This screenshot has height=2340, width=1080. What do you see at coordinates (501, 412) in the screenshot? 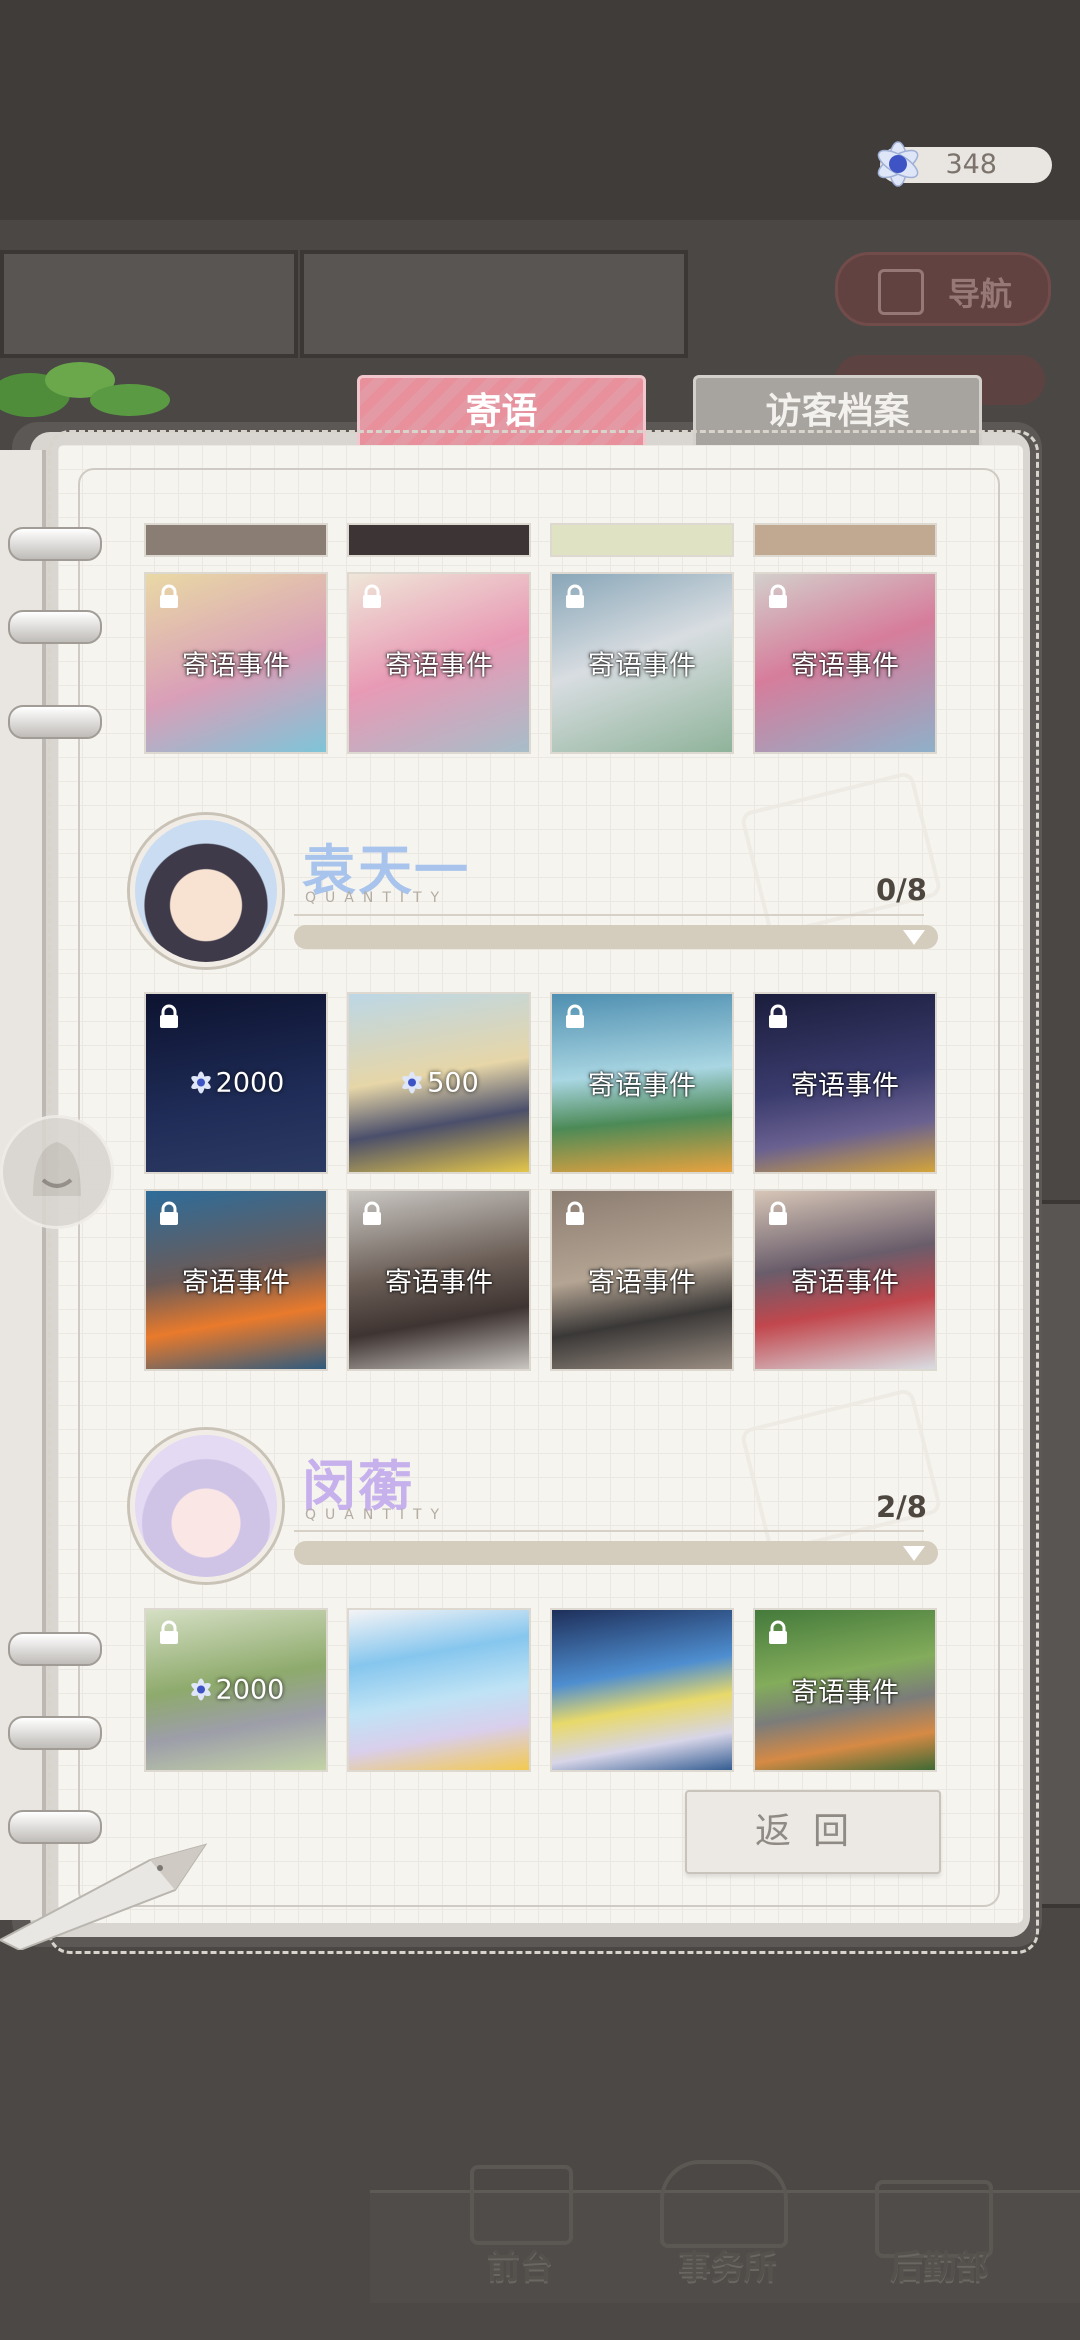
I see `tab-messages: 寄语` at bounding box center [501, 412].